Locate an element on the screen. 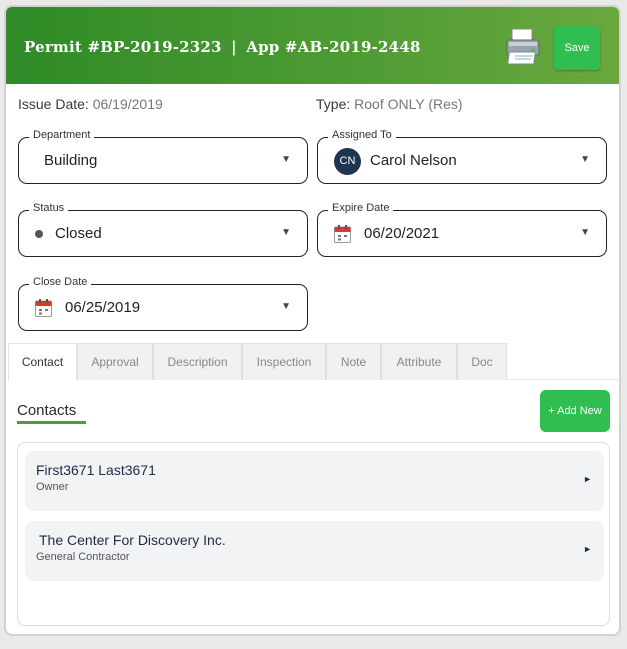 The image size is (627, 649). close-date-label: Close Date is located at coordinates (60, 282).